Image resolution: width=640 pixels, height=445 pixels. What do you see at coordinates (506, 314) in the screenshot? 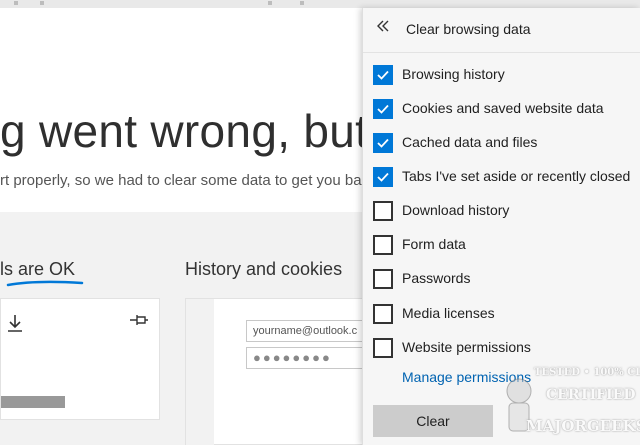
I see `option-media-licenses: Media licenses` at bounding box center [506, 314].